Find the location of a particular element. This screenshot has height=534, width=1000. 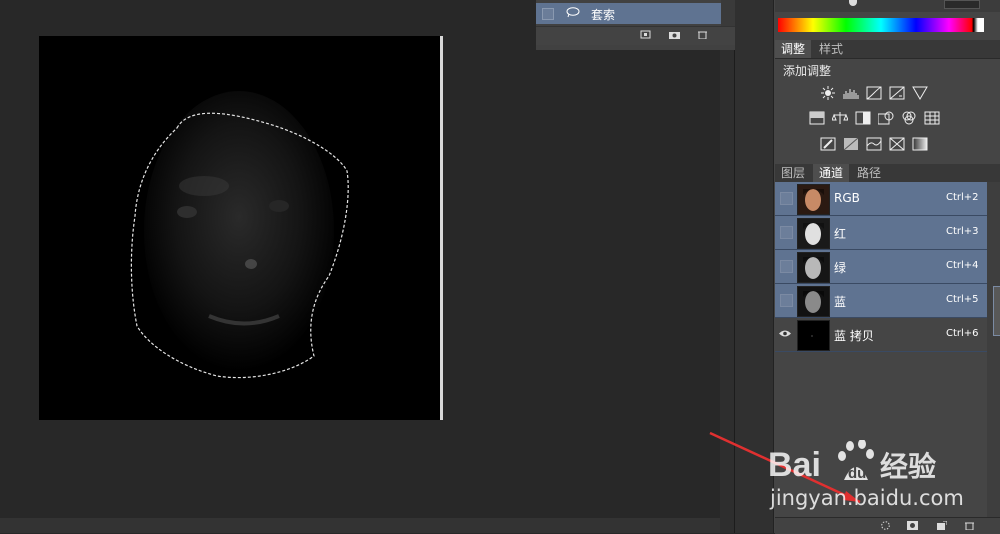

history-scrollbar is located at coordinates (728, 13).